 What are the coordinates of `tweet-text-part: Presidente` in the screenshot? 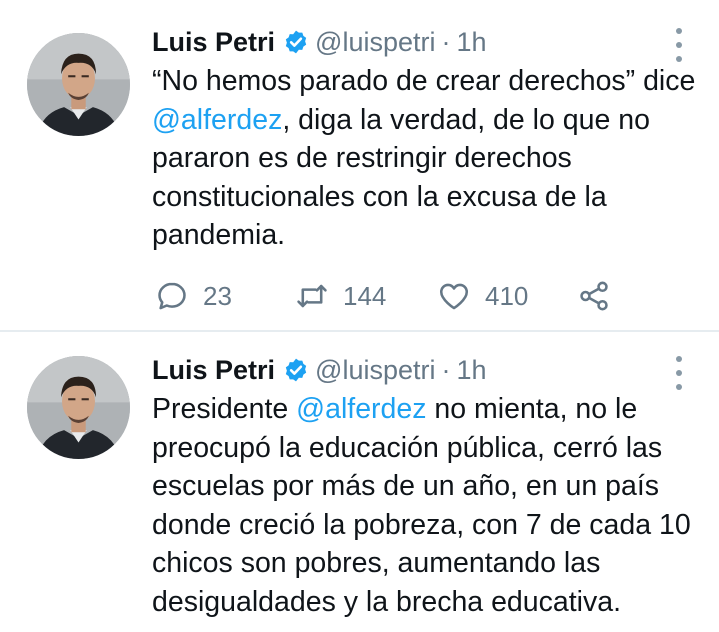 It's located at (224, 409).